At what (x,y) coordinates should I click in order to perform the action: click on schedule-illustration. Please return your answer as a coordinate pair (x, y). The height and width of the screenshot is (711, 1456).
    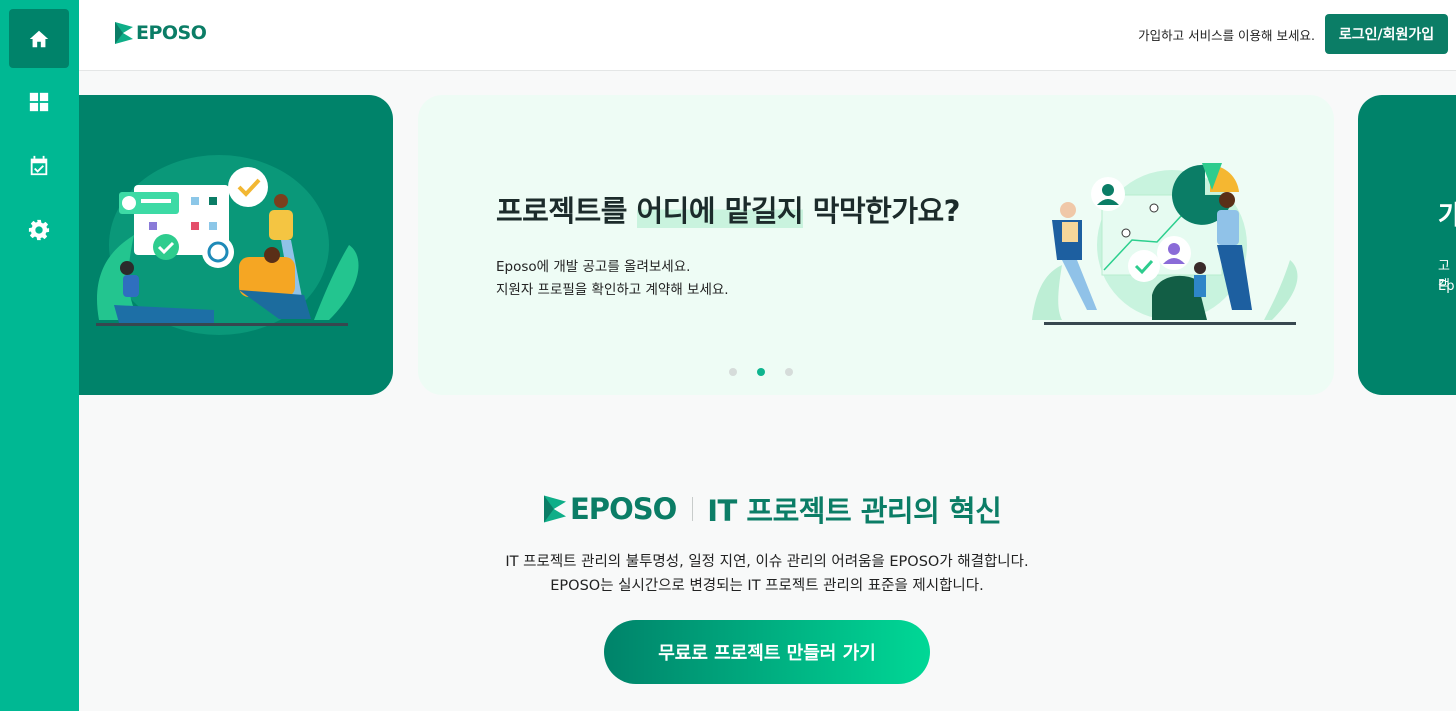
    Looking at the image, I should click on (227, 245).